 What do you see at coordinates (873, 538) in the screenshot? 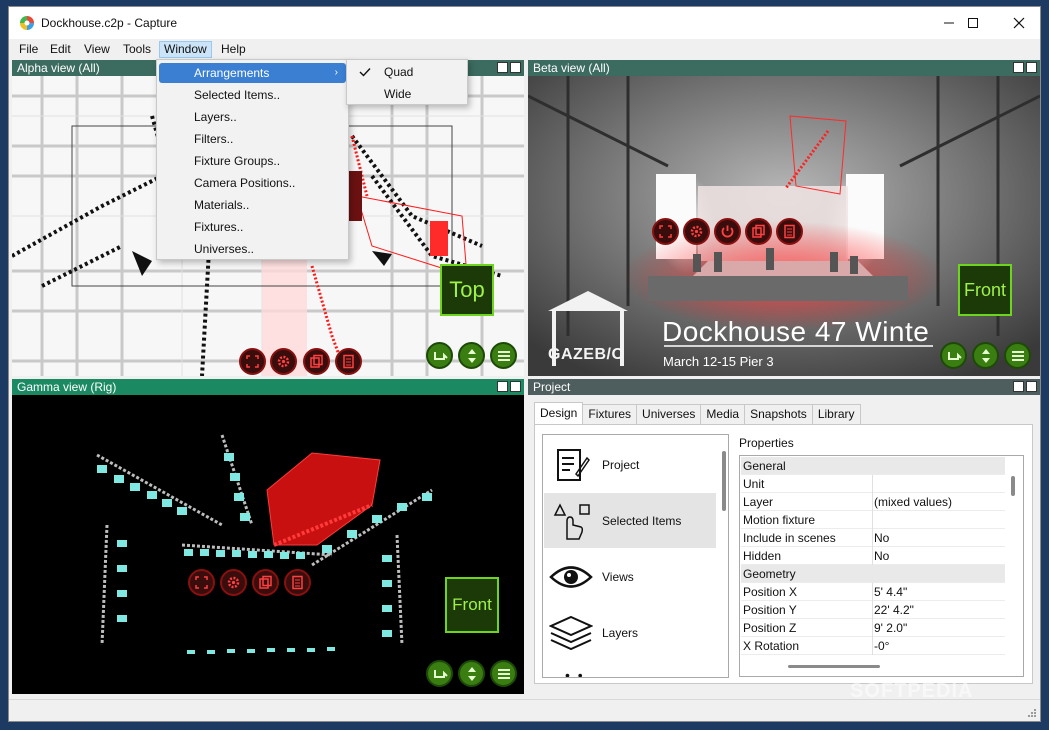
I see `property-row: Include in scenes No` at bounding box center [873, 538].